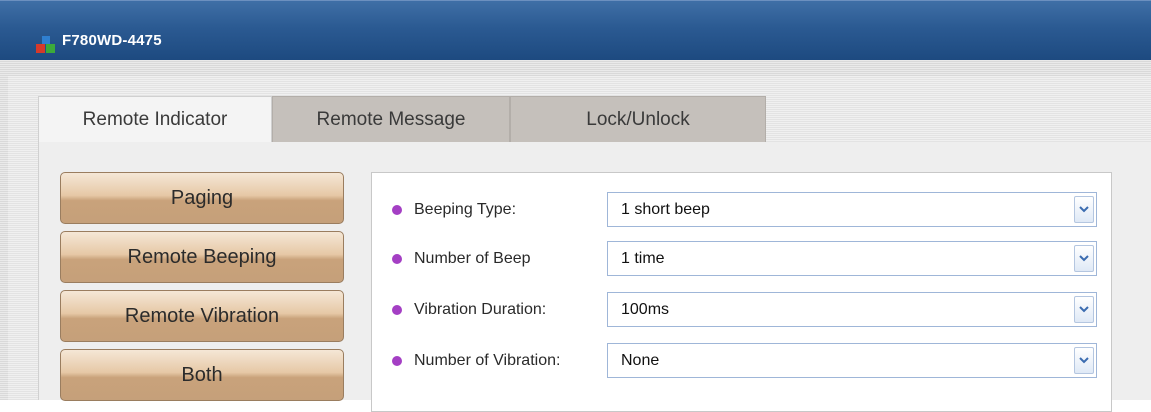  I want to click on number-of-vibration-label: Number of Vibration:, so click(487, 360).